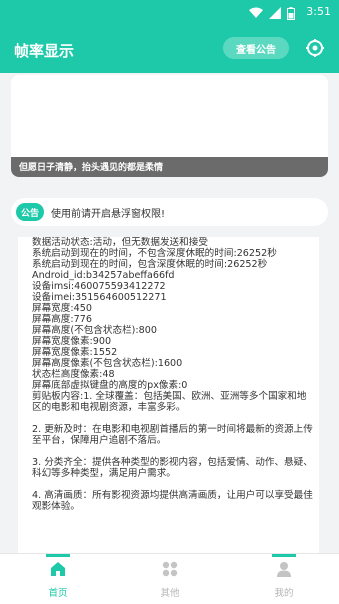  What do you see at coordinates (62, 319) in the screenshot?
I see `info-line: 屏幕高度:776` at bounding box center [62, 319].